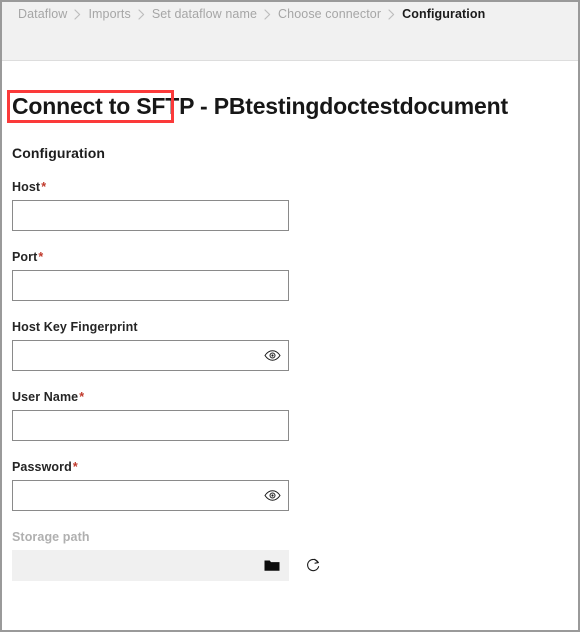 The image size is (580, 632). Describe the element at coordinates (42, 467) in the screenshot. I see `label-text-password: Password` at that location.